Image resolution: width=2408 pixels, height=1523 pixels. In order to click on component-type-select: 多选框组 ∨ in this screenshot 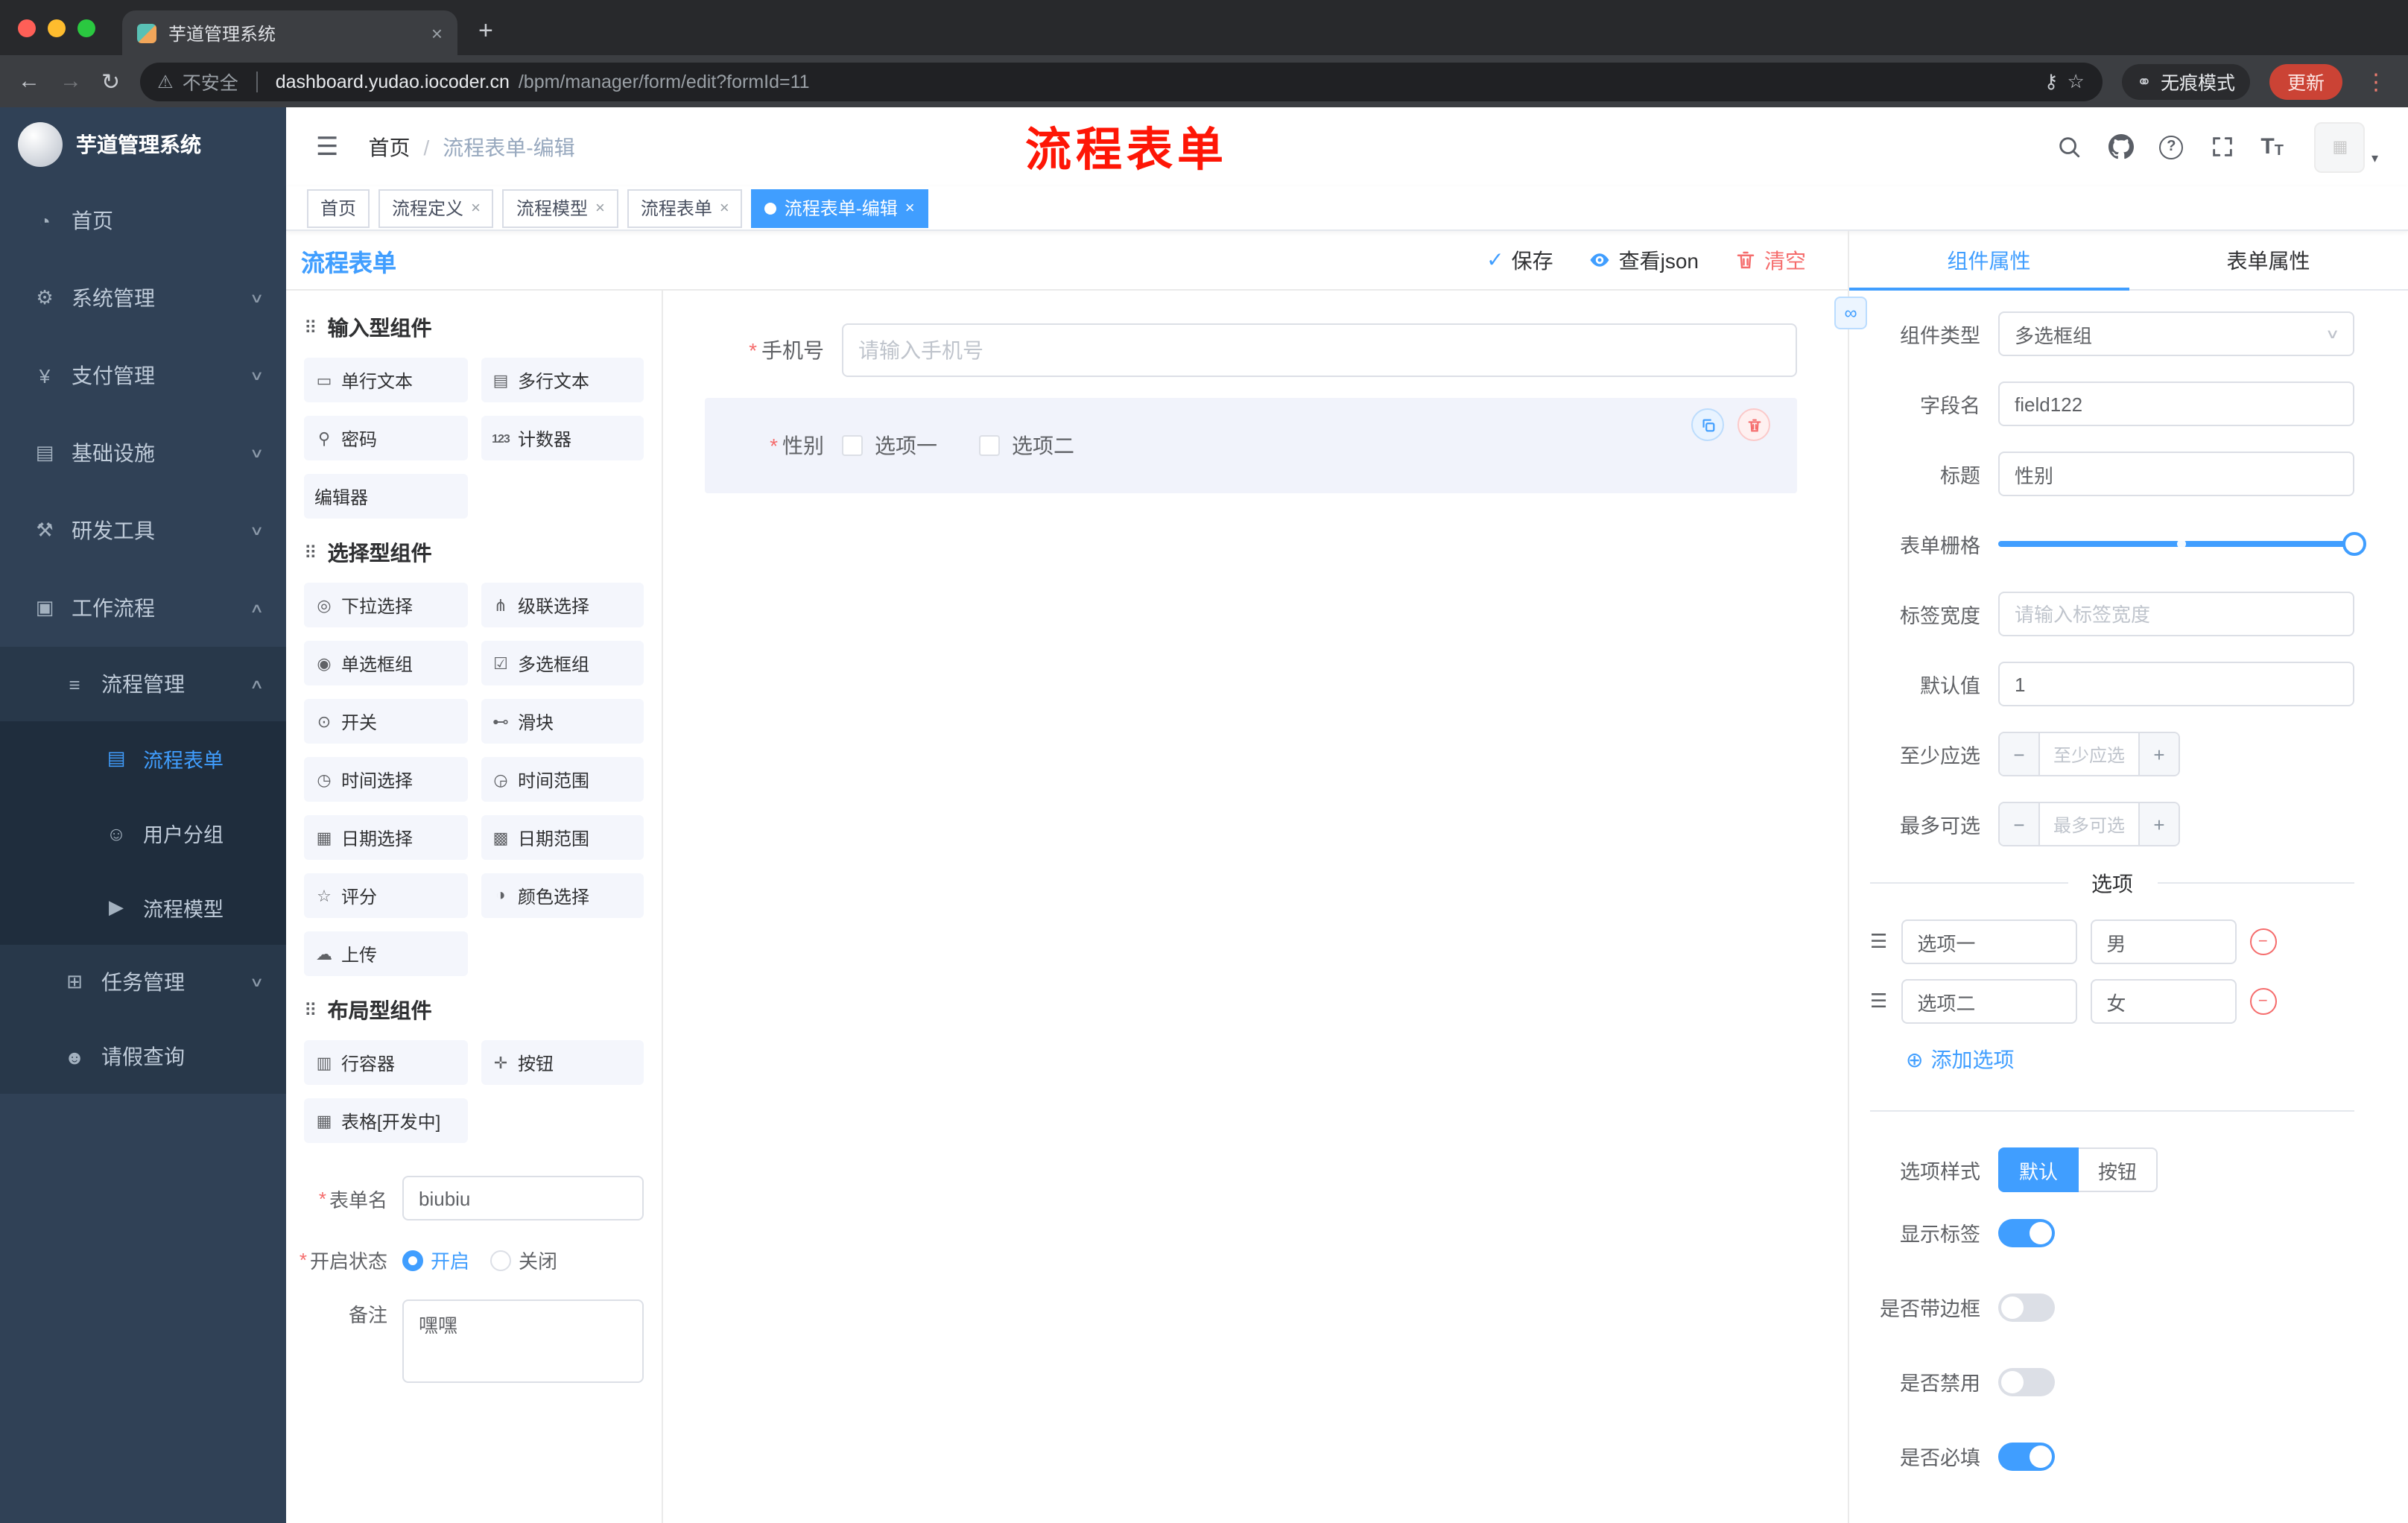, I will do `click(2176, 333)`.